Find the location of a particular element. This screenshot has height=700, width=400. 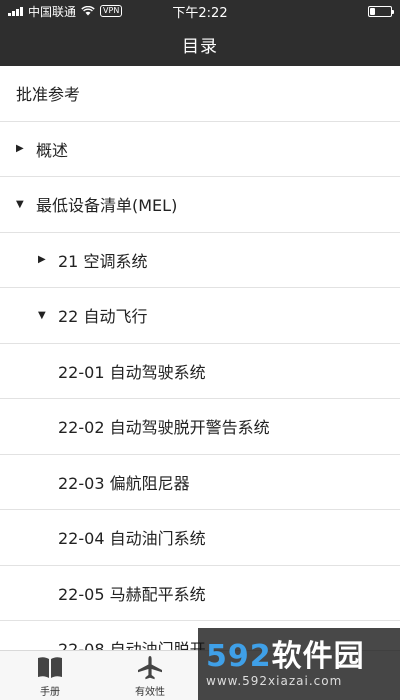

status-bar: 中国联通 VPN 下午2:22 is located at coordinates (200, 11).